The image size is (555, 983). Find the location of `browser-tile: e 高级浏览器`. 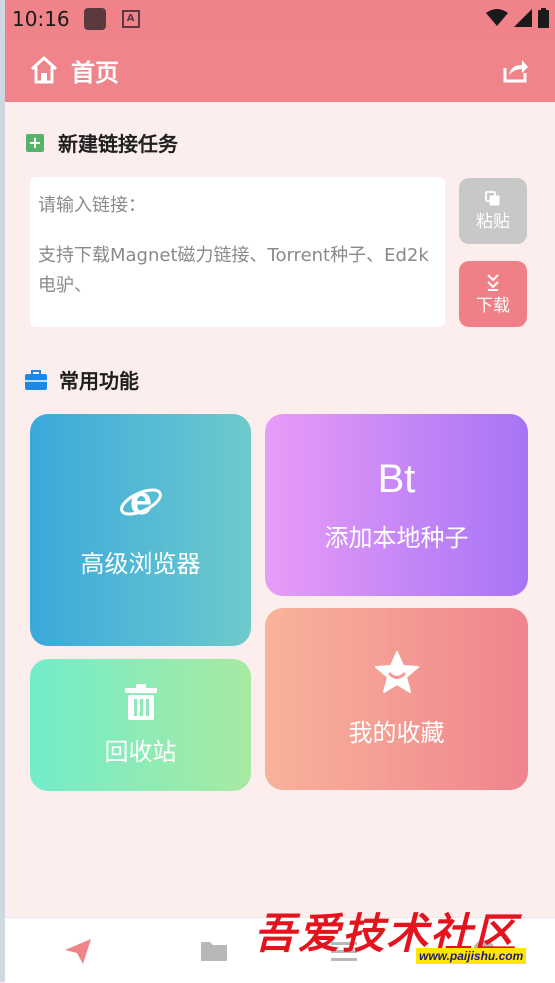

browser-tile: e 高级浏览器 is located at coordinates (140, 530).